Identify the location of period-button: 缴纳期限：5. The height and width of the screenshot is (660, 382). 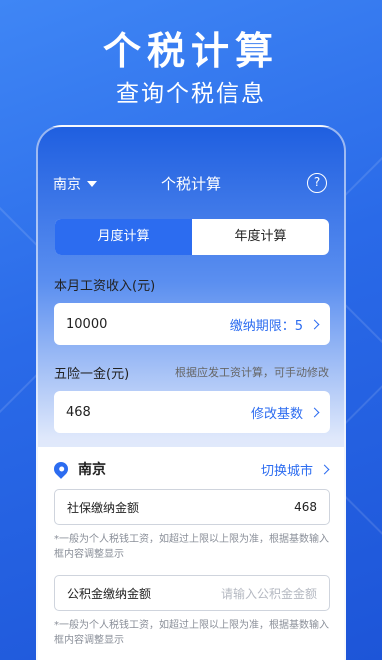
(274, 324).